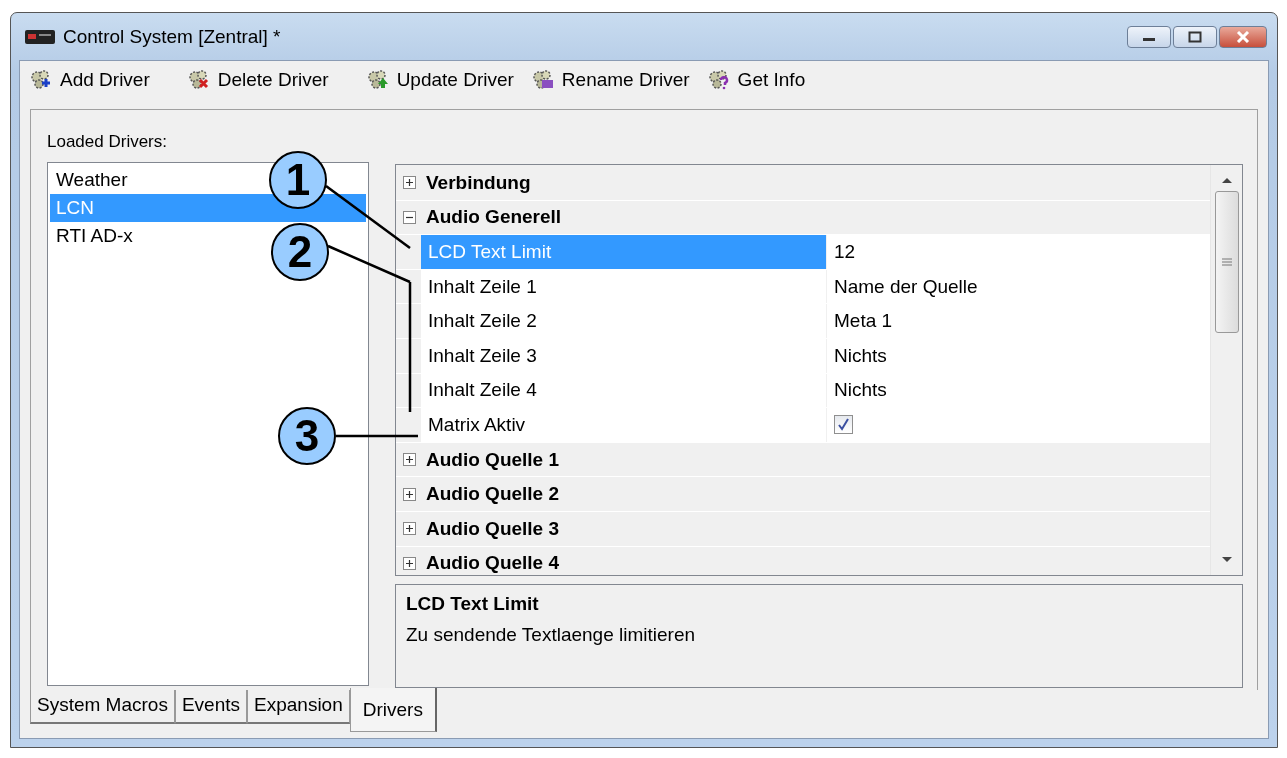  Describe the element at coordinates (551, 635) in the screenshot. I see `description-text: Zu sendende Textlaenge limitieren` at that location.